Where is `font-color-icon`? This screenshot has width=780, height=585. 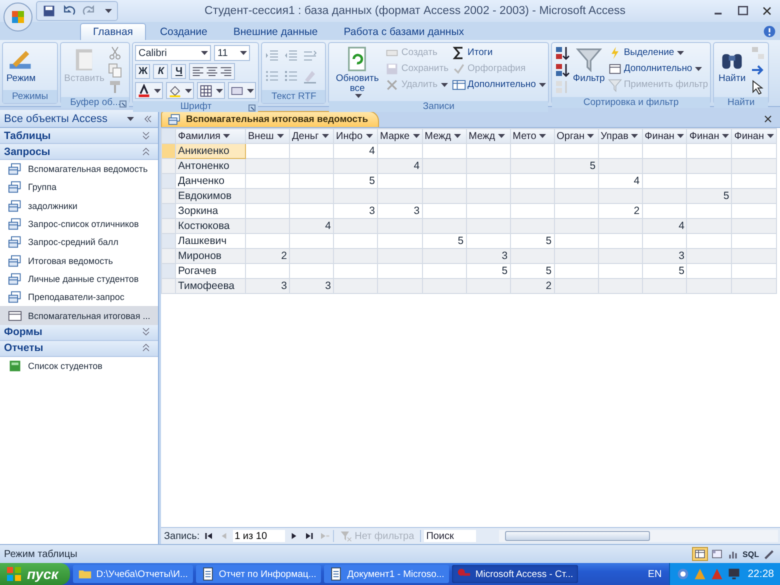 font-color-icon is located at coordinates (144, 91).